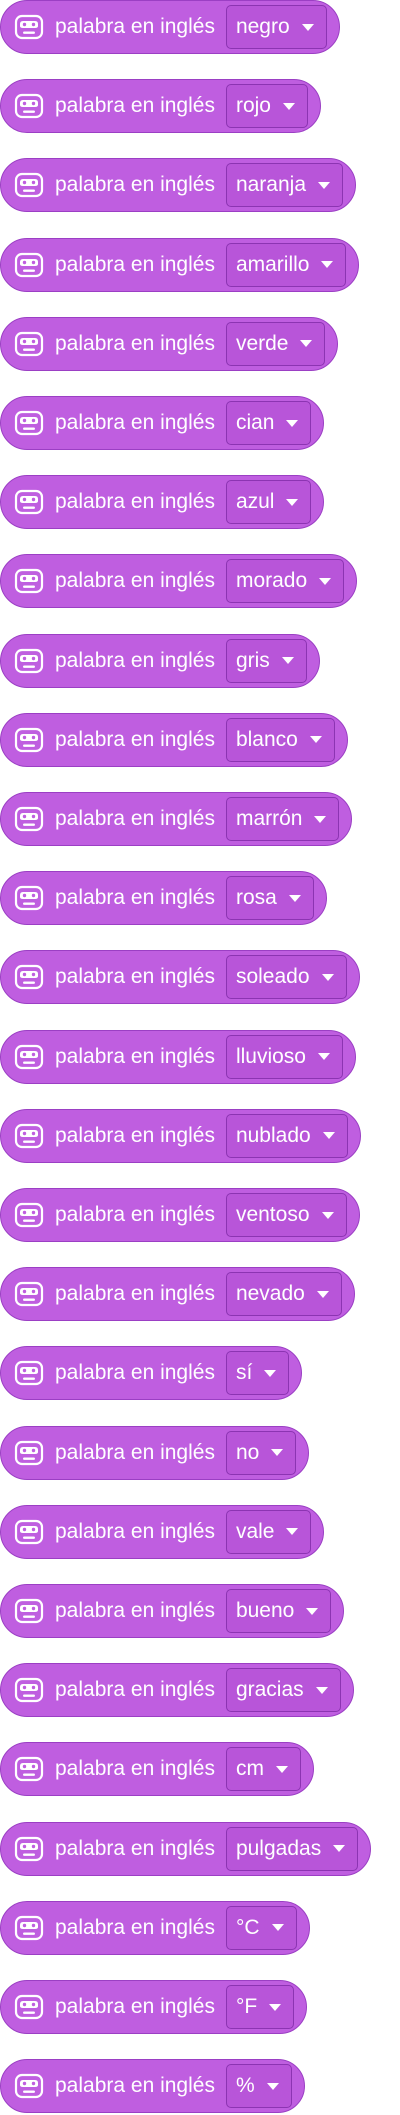 This screenshot has width=400, height=2115. I want to click on translate-block-0: palabra en inglés negro, so click(170, 27).